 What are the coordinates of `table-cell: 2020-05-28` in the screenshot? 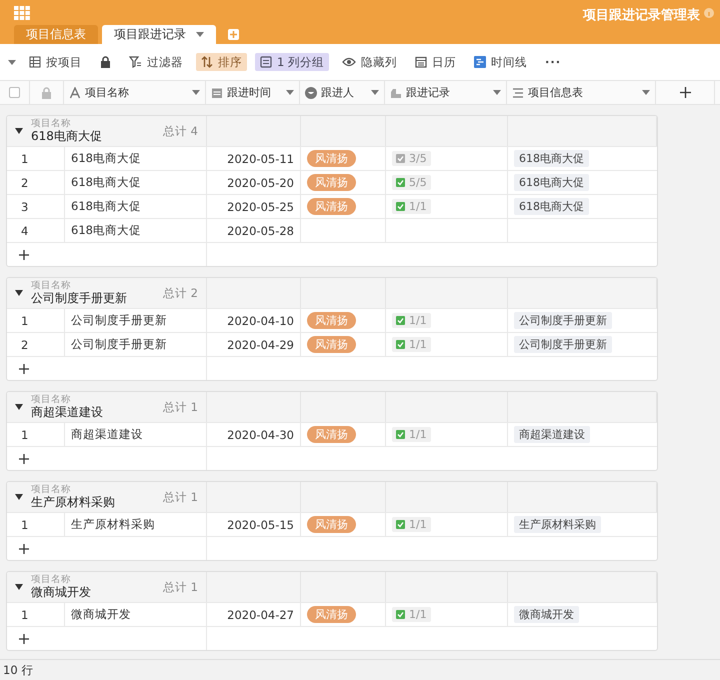 It's located at (260, 231).